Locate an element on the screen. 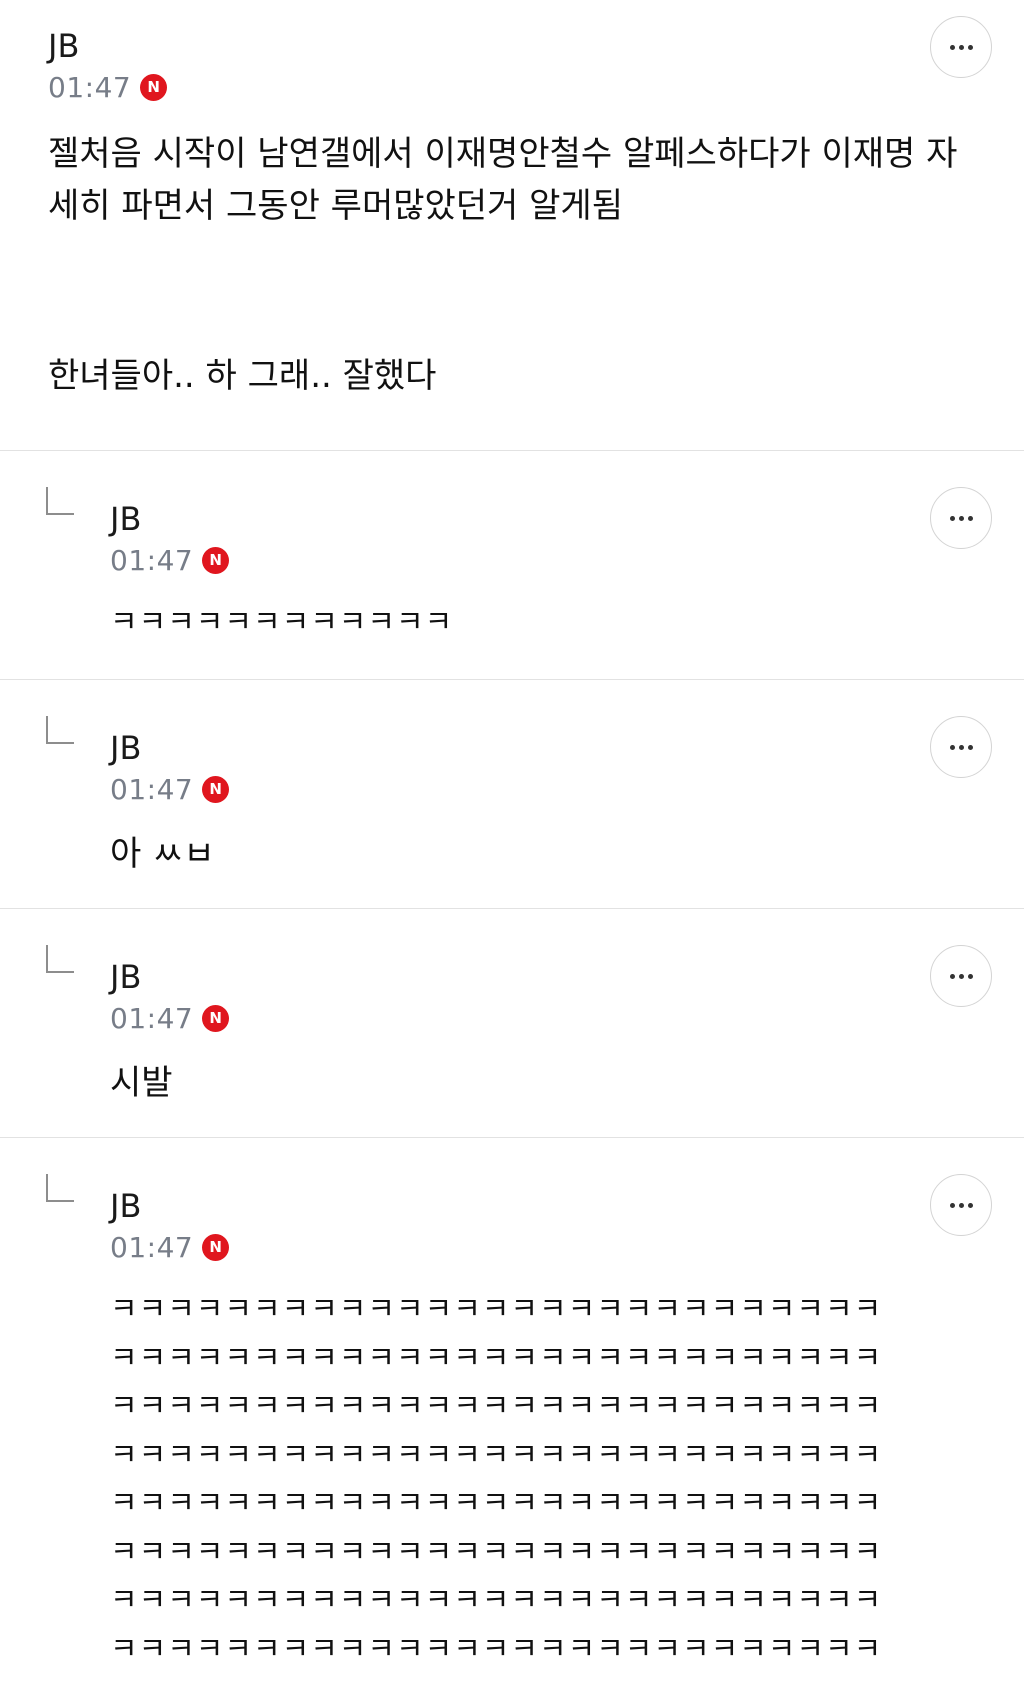 The width and height of the screenshot is (1024, 1688). reply-body: 아 ㅆㅂ is located at coordinates (543, 854).